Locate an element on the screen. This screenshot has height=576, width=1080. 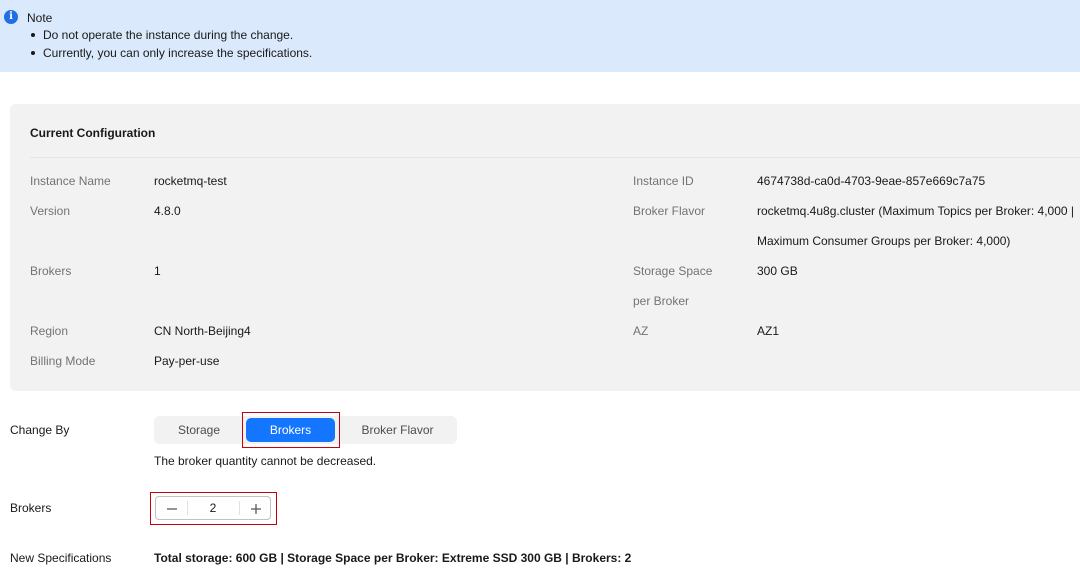
version-value: 4.8.0 is located at coordinates (167, 211).